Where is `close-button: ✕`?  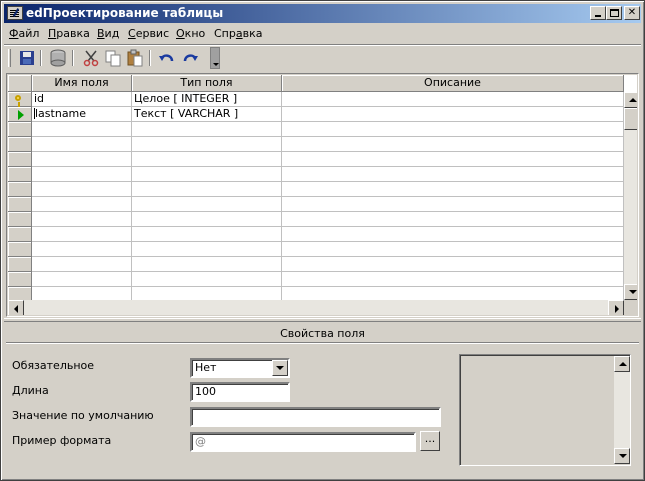 close-button: ✕ is located at coordinates (632, 13).